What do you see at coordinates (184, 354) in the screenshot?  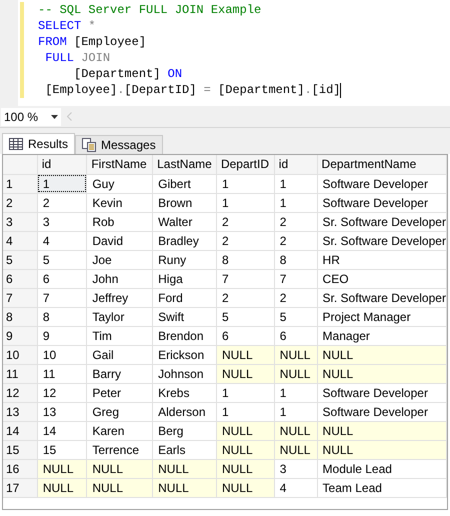 I see `table-cell: Erickson` at bounding box center [184, 354].